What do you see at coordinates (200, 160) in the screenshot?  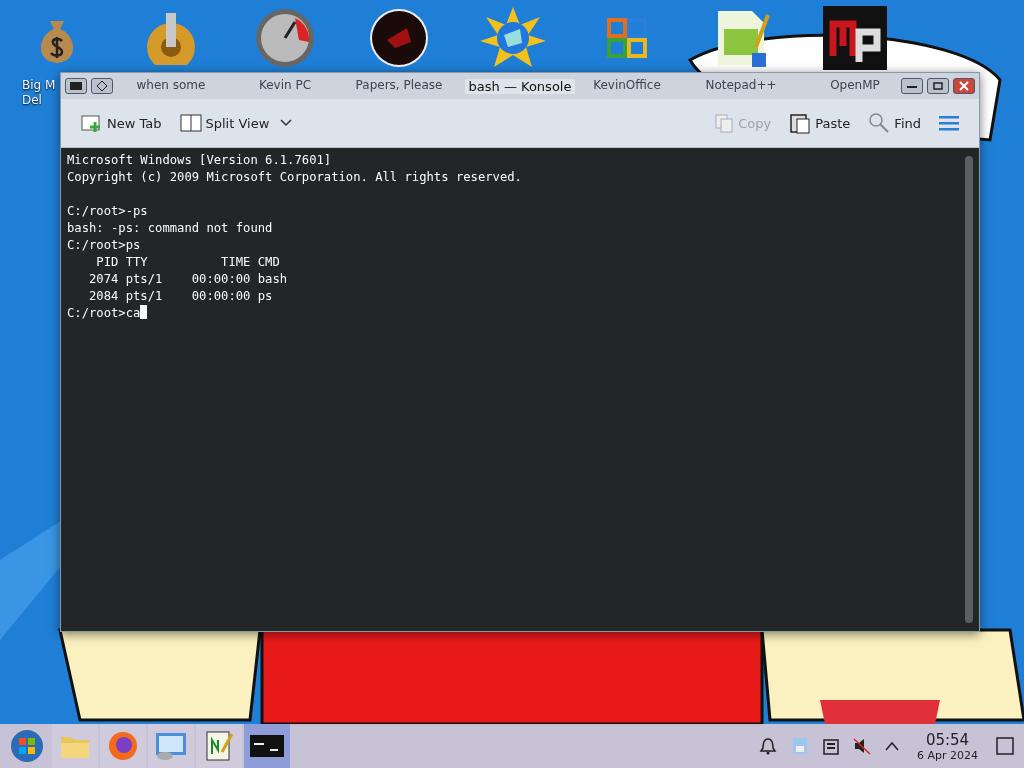 I see `terminal-line: Microsoft Windows [Version 6.1.7601]` at bounding box center [200, 160].